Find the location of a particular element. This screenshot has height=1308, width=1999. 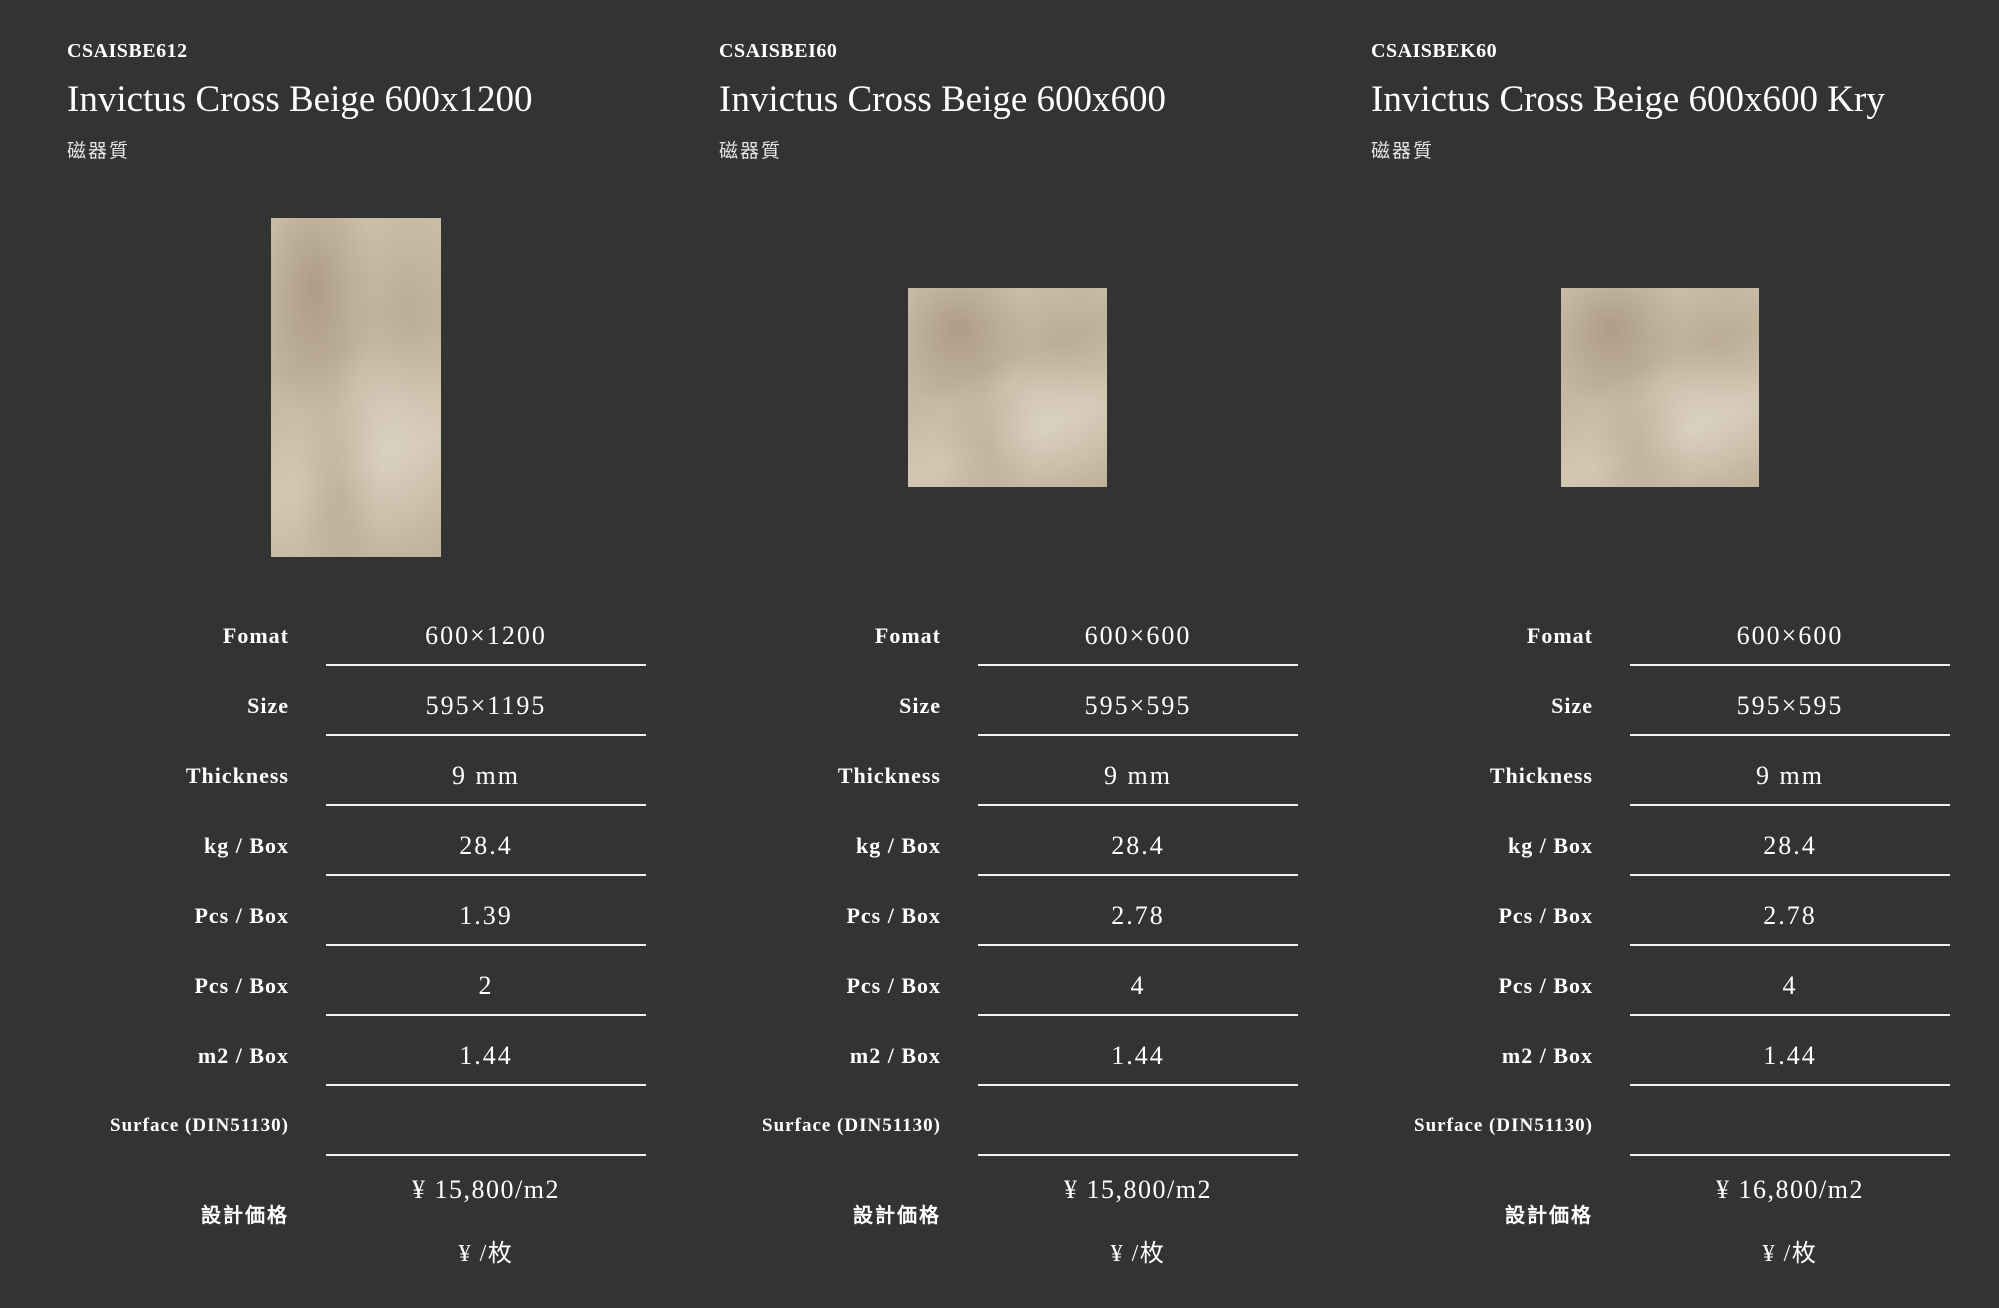

spec-row: Pcs / Box 1.39 is located at coordinates (325, 918).